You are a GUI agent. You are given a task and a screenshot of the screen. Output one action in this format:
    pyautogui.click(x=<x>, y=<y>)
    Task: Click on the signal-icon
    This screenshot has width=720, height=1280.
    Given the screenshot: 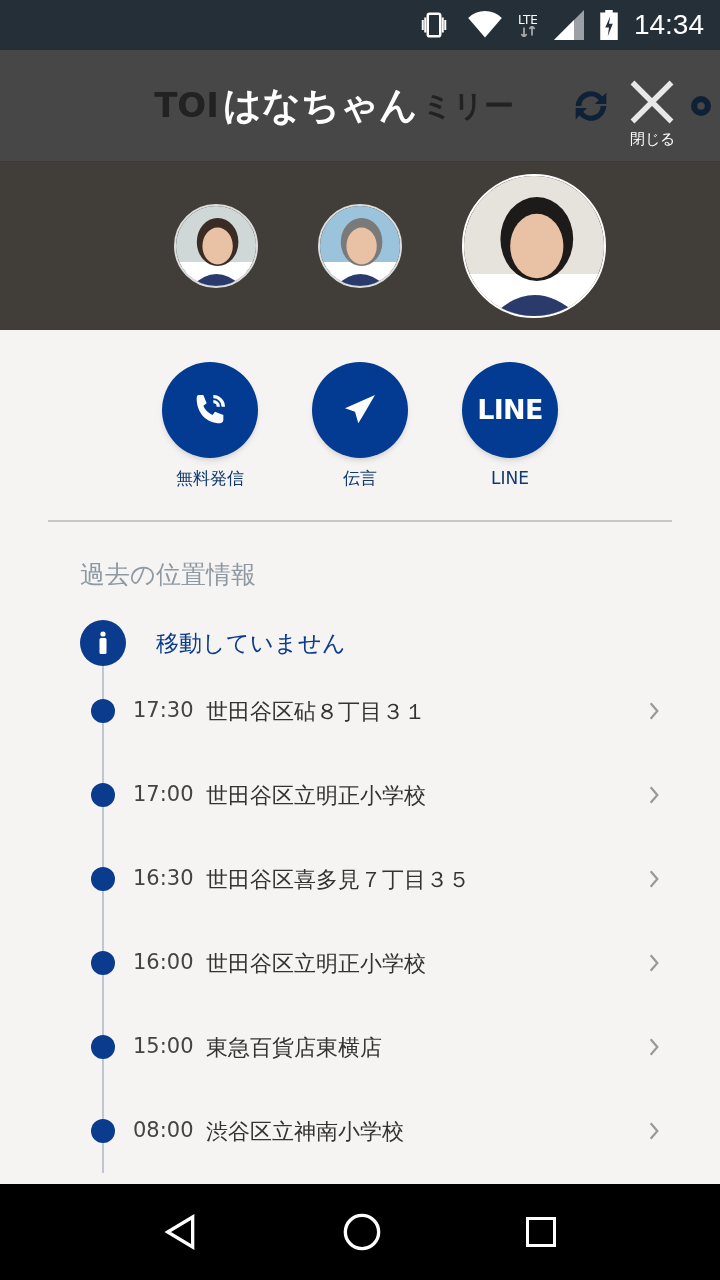 What is the action you would take?
    pyautogui.click(x=568, y=25)
    